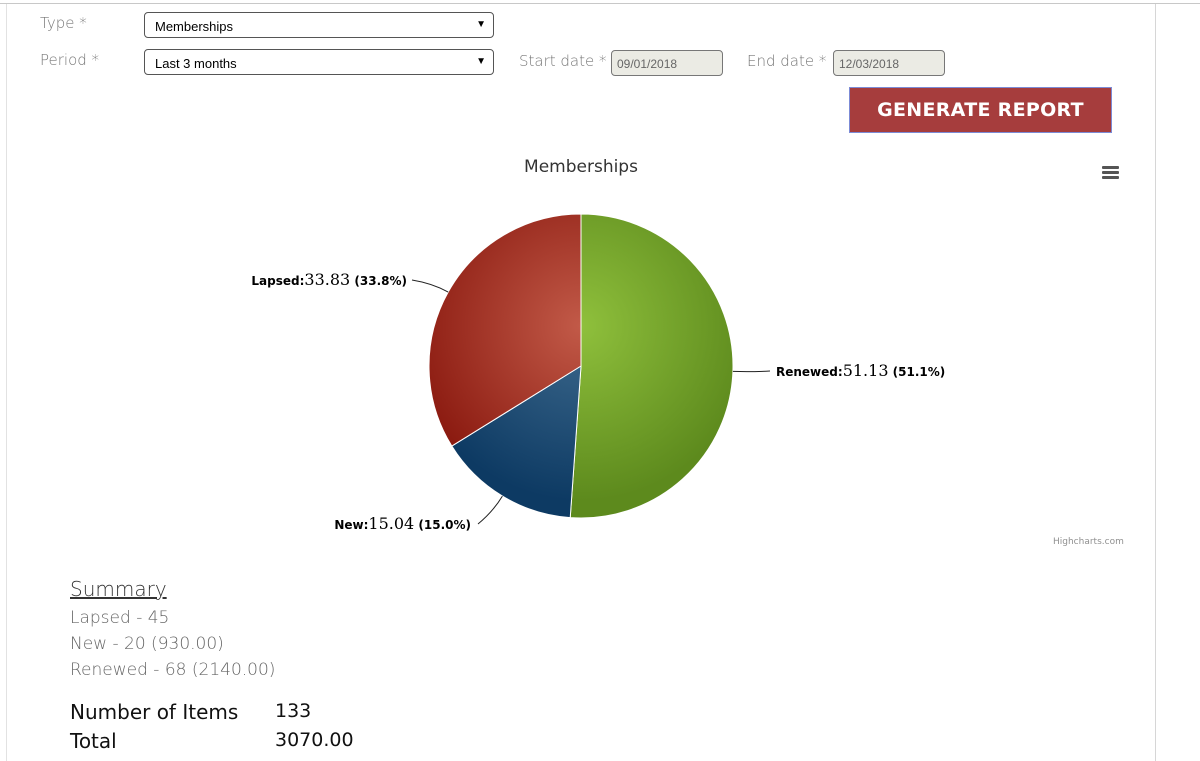 This screenshot has height=761, width=1200. I want to click on connector-renewed, so click(751, 371).